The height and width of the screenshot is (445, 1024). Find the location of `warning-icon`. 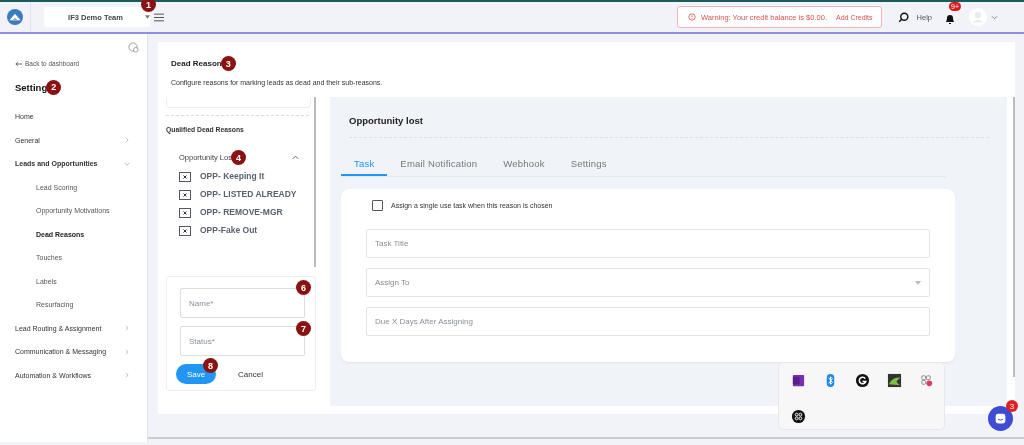

warning-icon is located at coordinates (691, 17).